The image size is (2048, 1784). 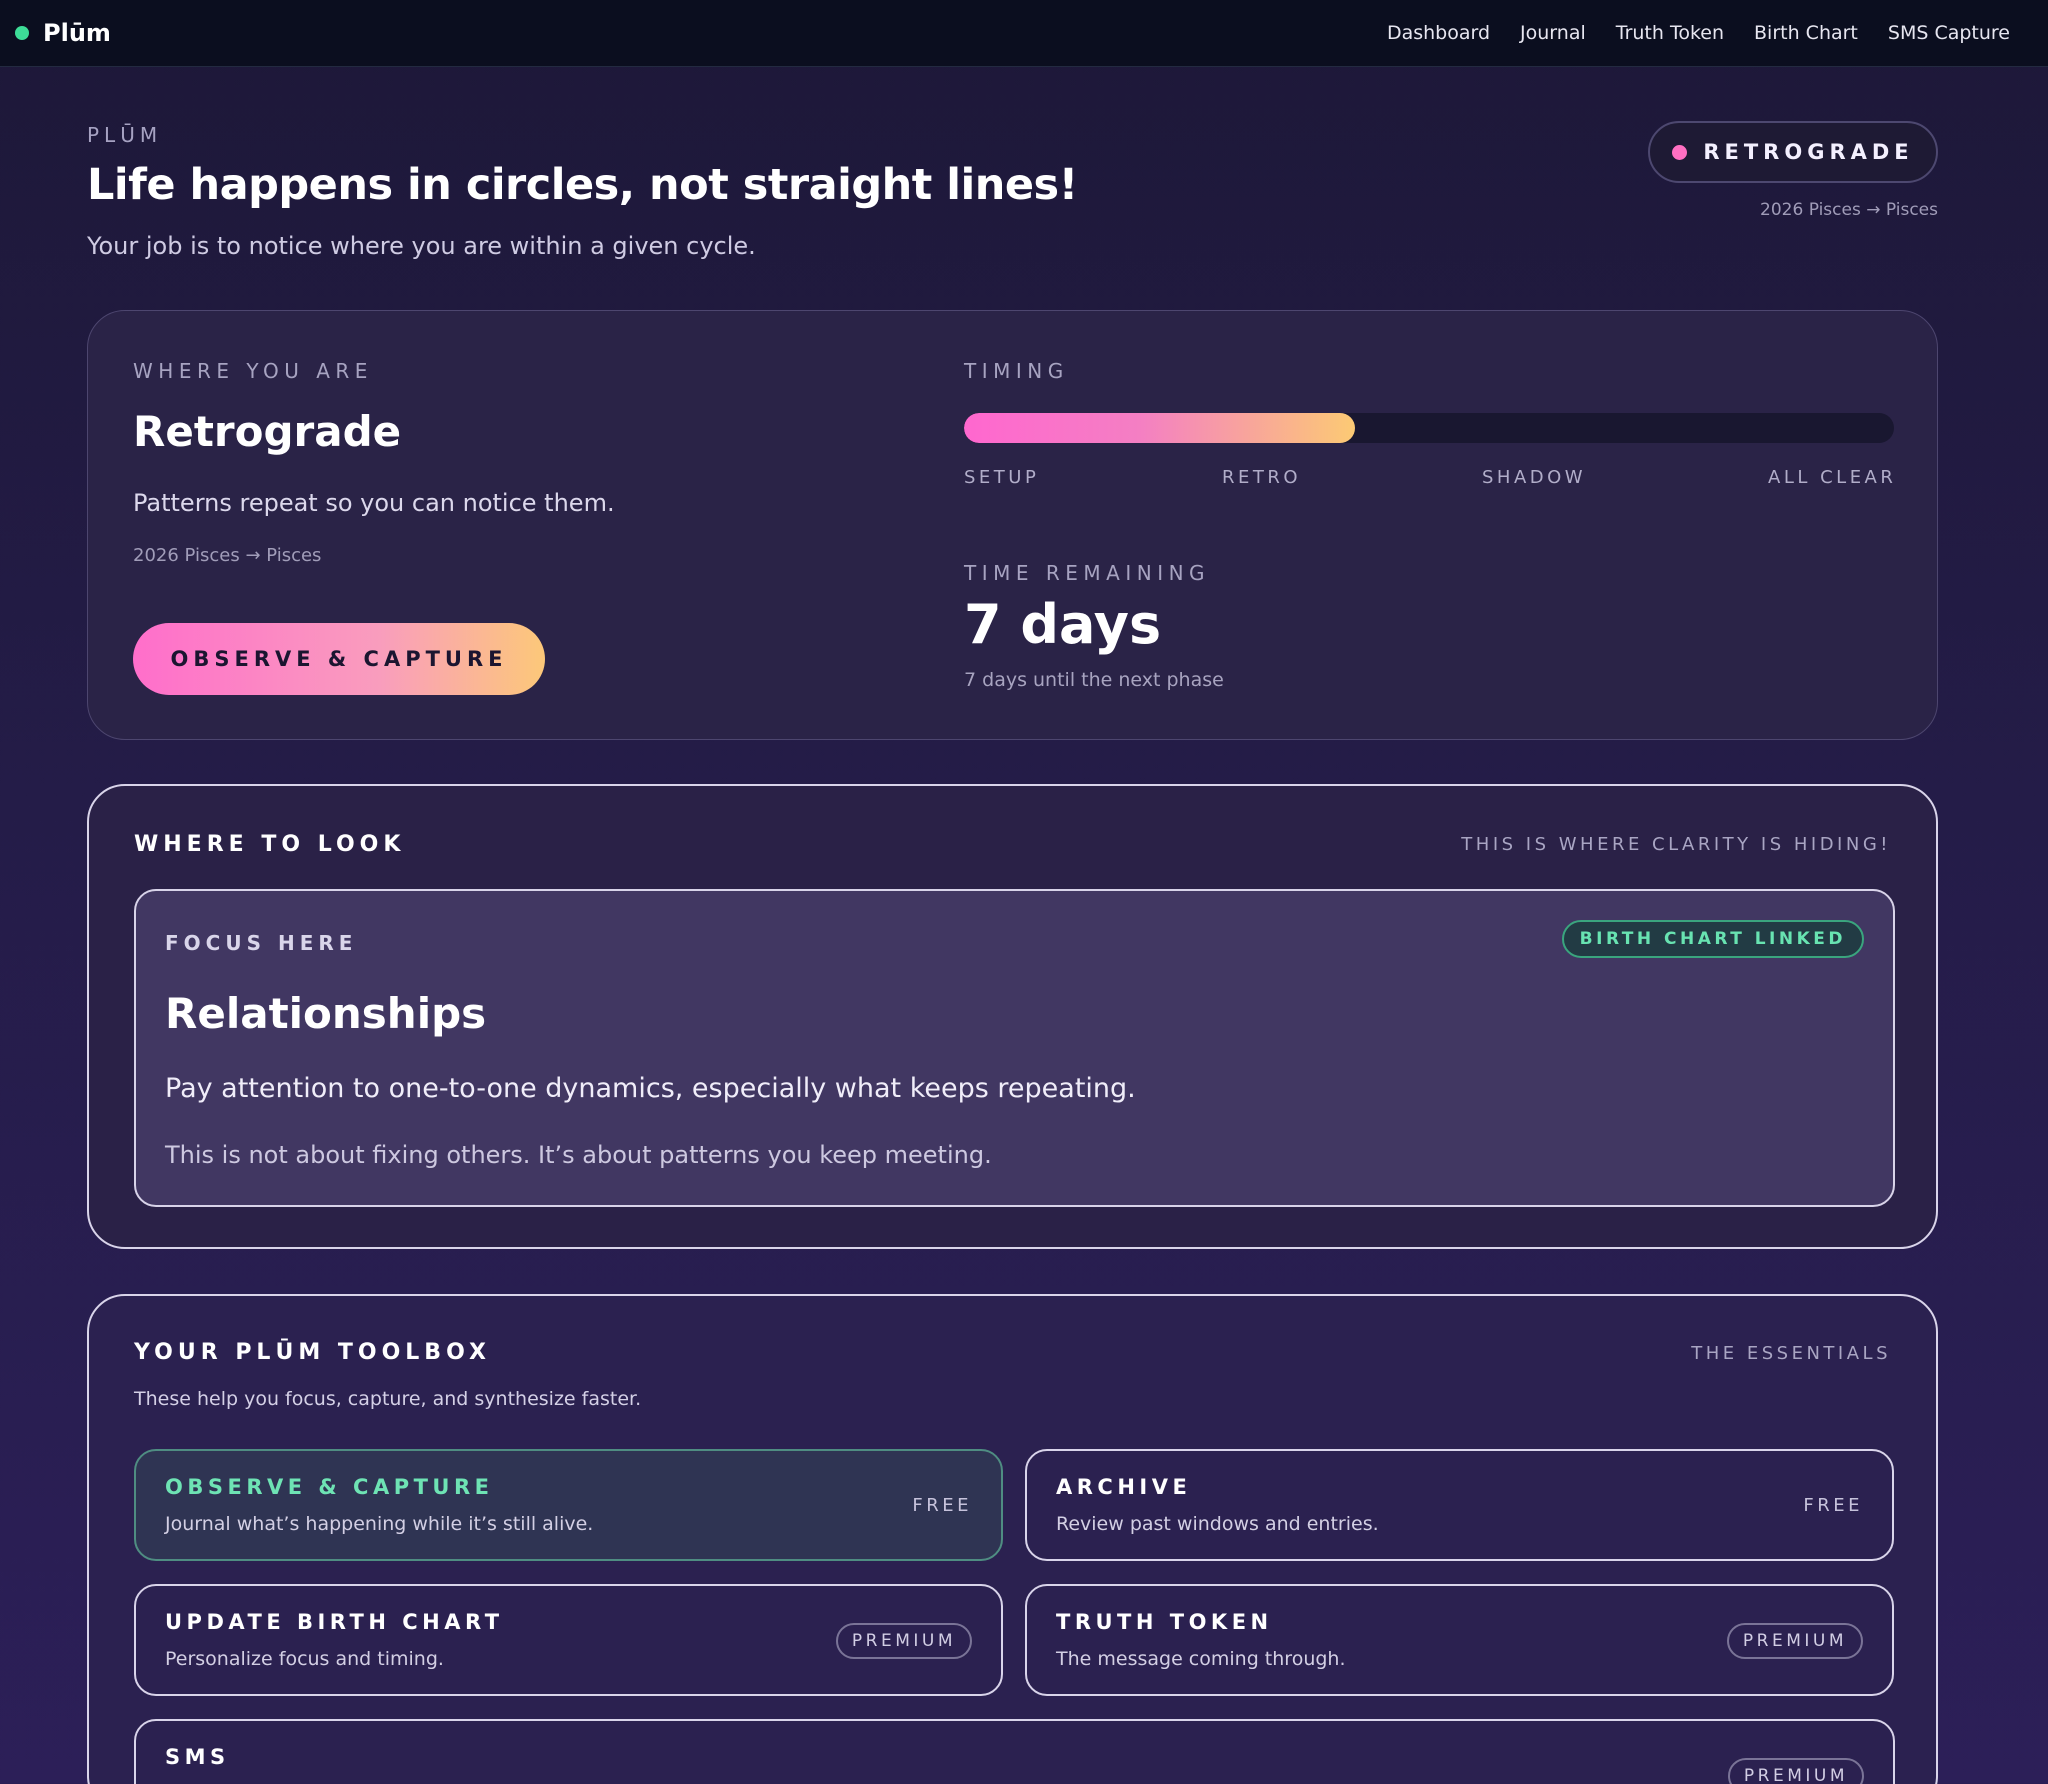 What do you see at coordinates (1262, 477) in the screenshot?
I see `phase-retro: RETRO` at bounding box center [1262, 477].